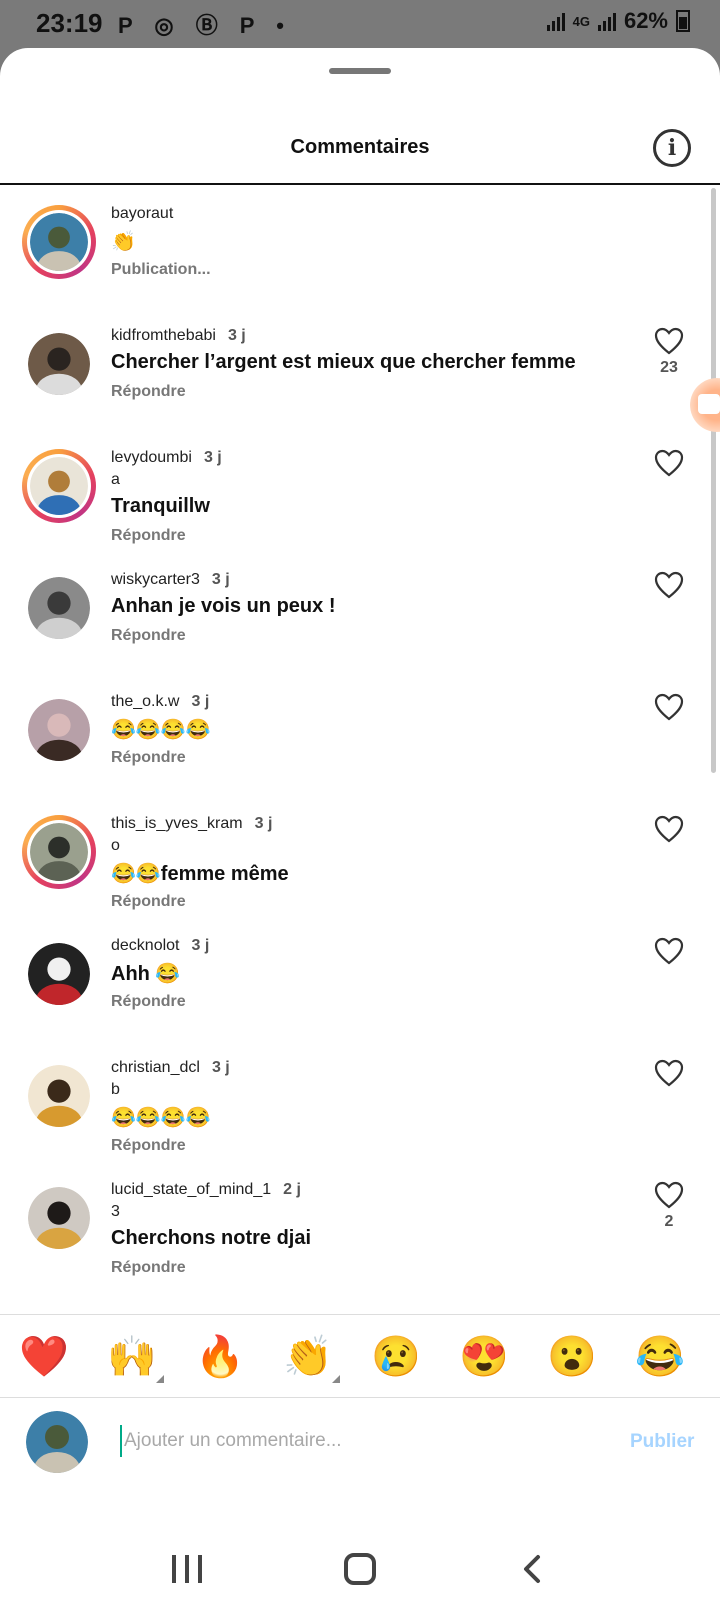 The image size is (720, 1600). I want to click on comment-input, so click(350, 1441).